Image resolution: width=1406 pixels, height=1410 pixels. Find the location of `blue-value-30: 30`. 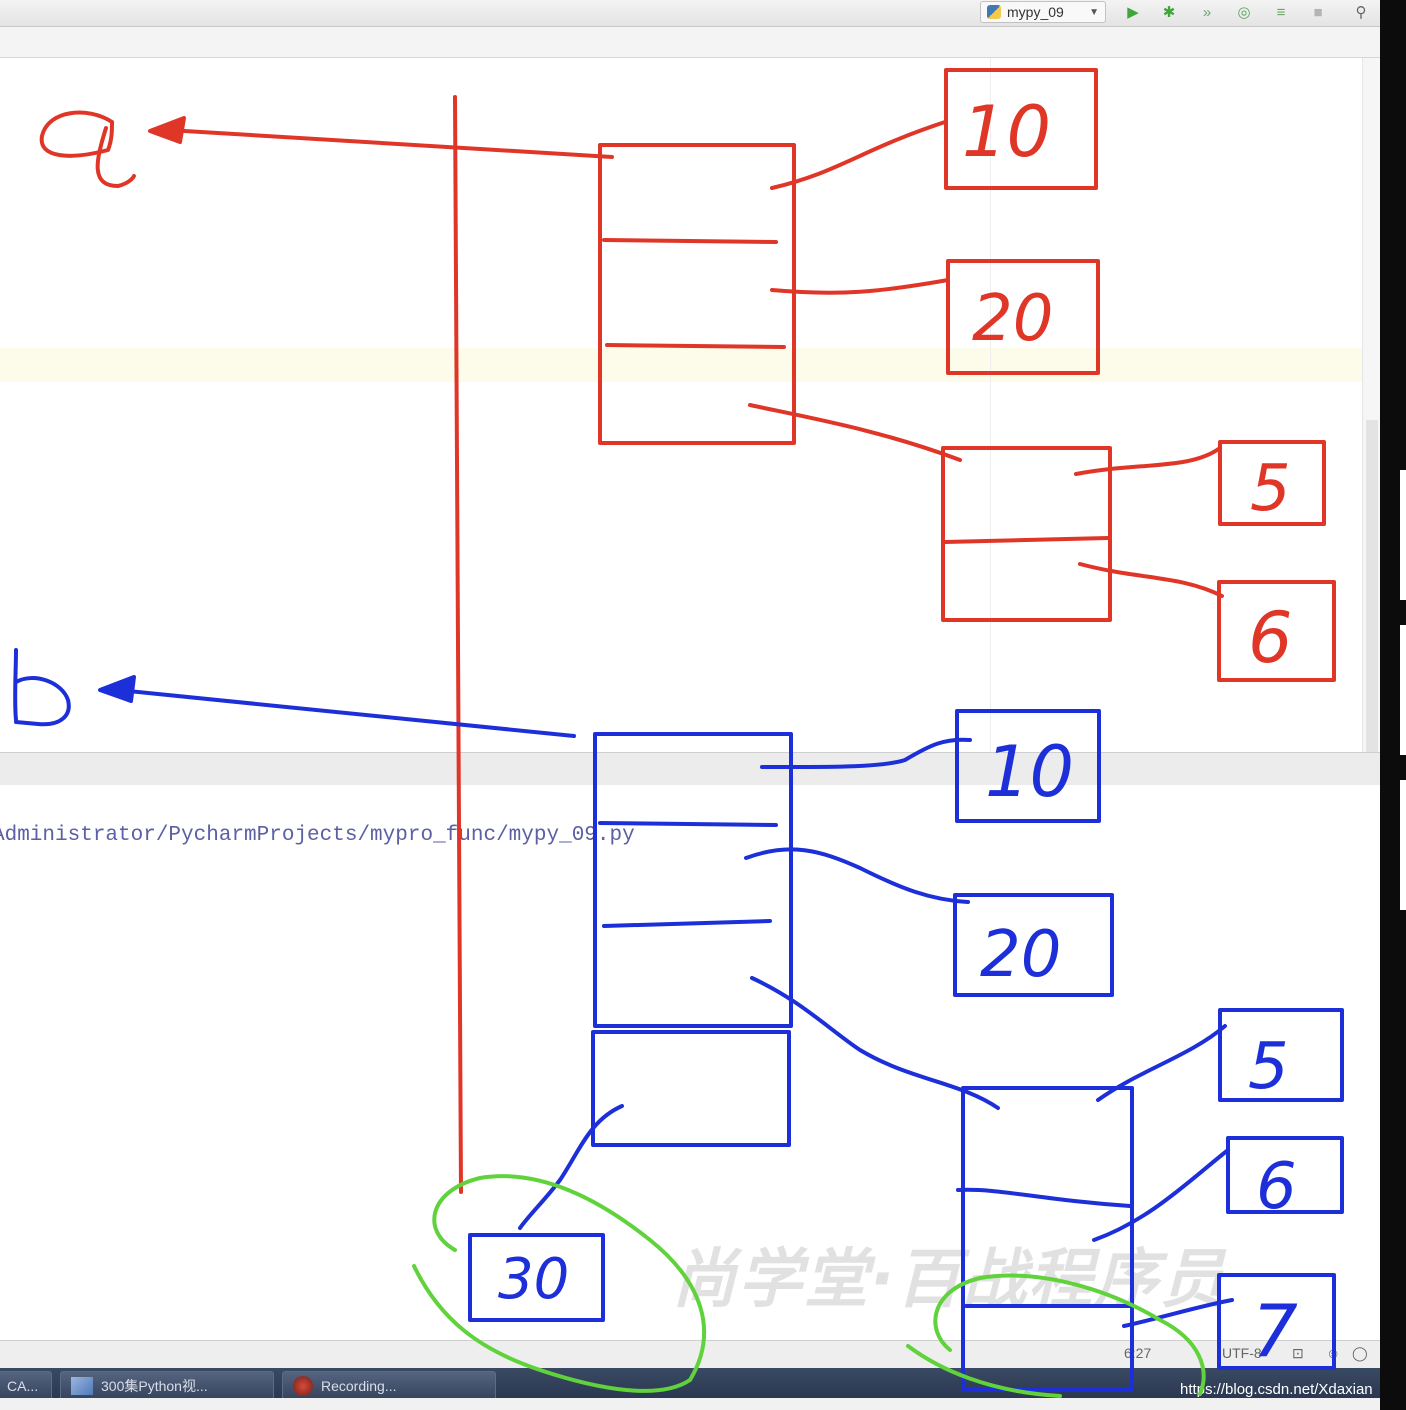

blue-value-30: 30 is located at coordinates (533, 1279).